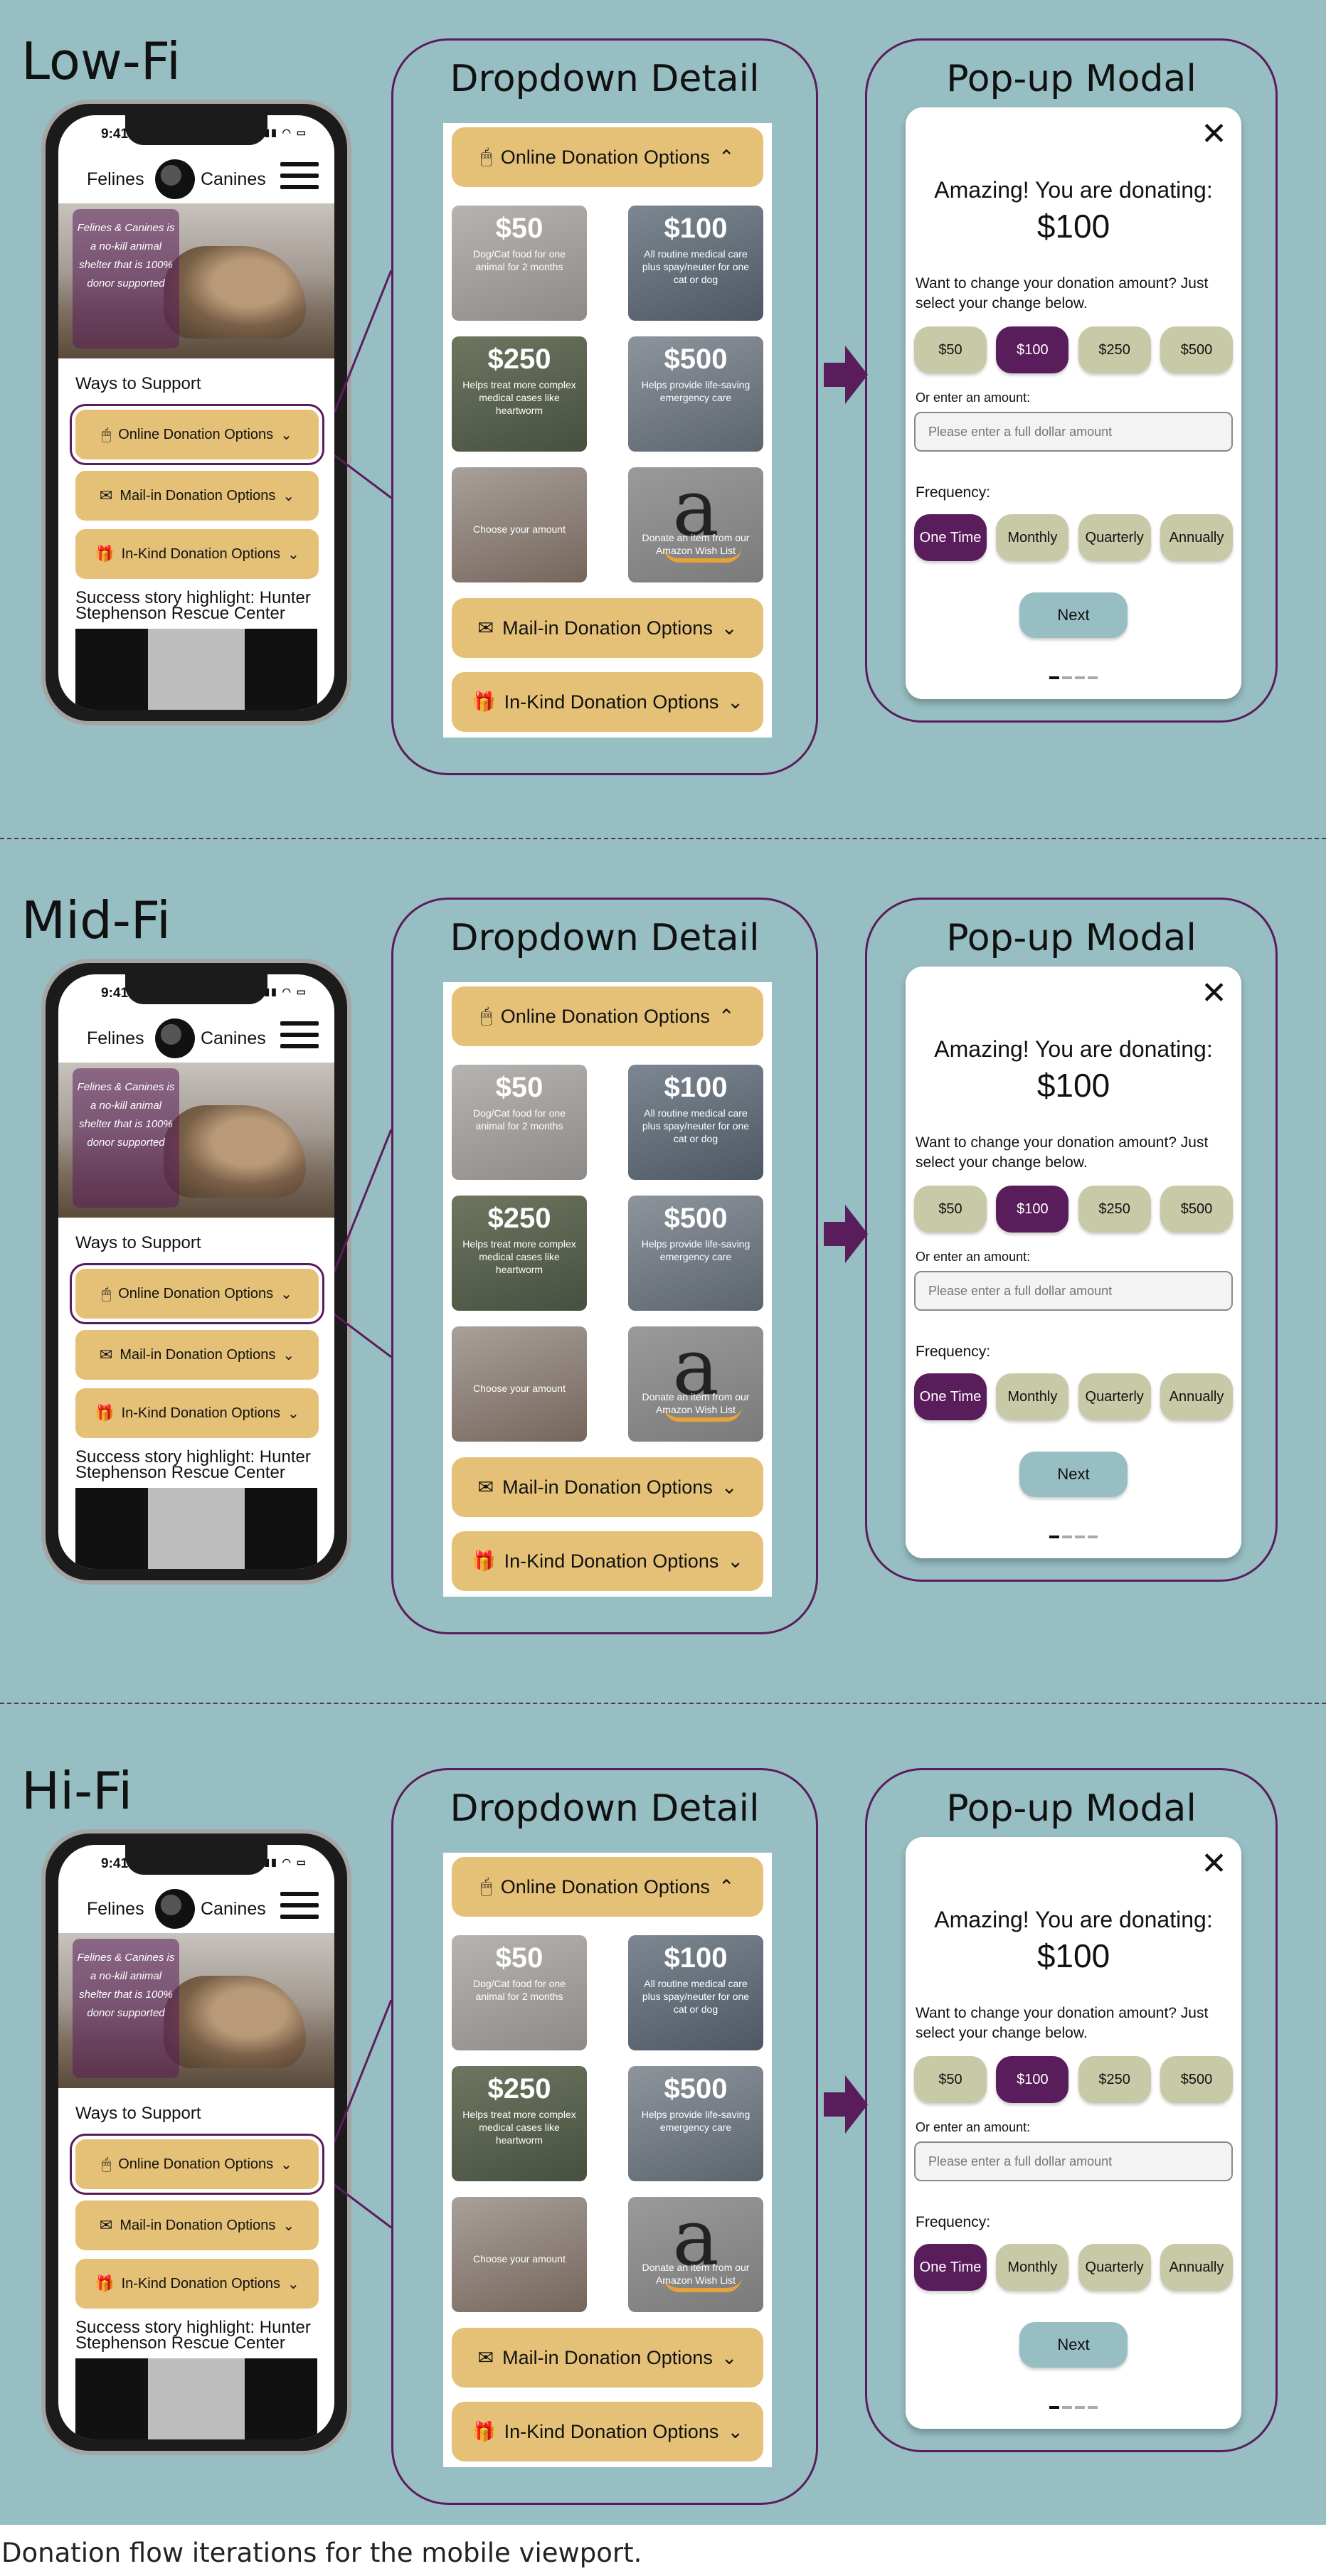 The width and height of the screenshot is (1326, 2576). I want to click on frequency-label: Frequency:, so click(953, 492).